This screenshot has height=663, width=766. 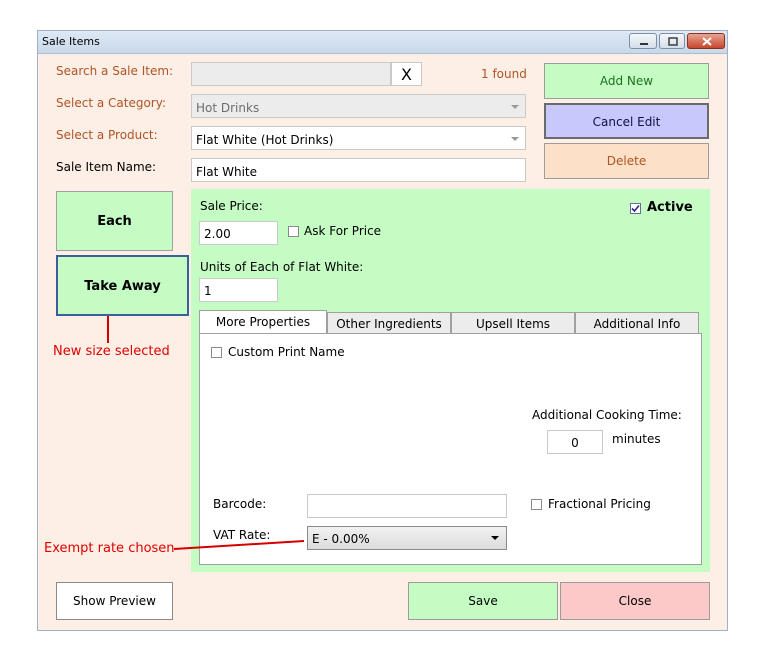 I want to click on ask-for-price-checkbox, so click(x=293, y=231).